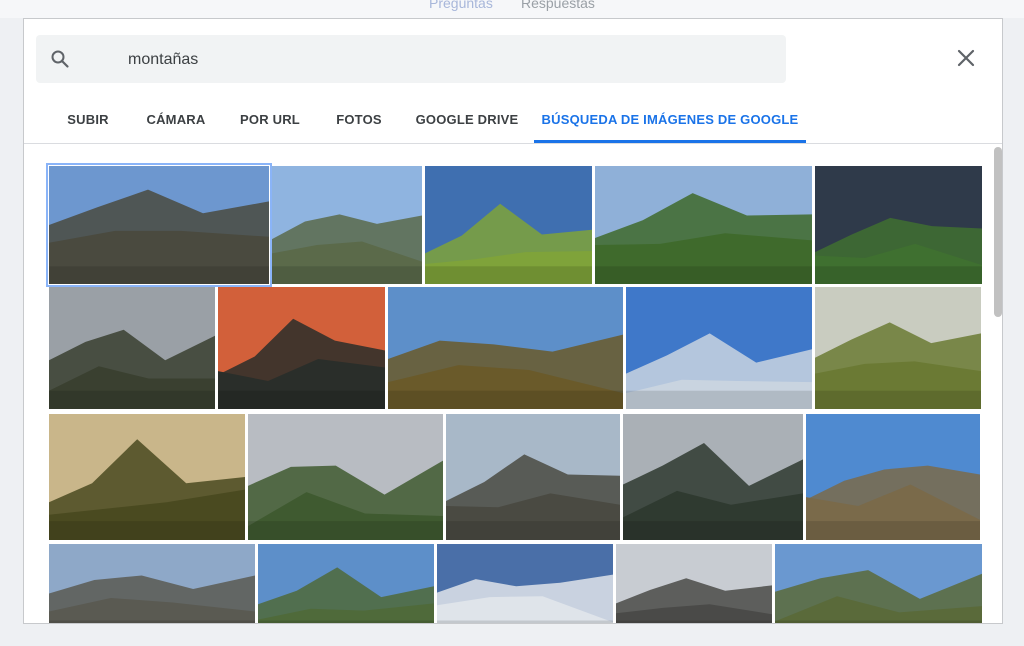 The height and width of the screenshot is (646, 1024). I want to click on scrollbar-thumb, so click(998, 232).